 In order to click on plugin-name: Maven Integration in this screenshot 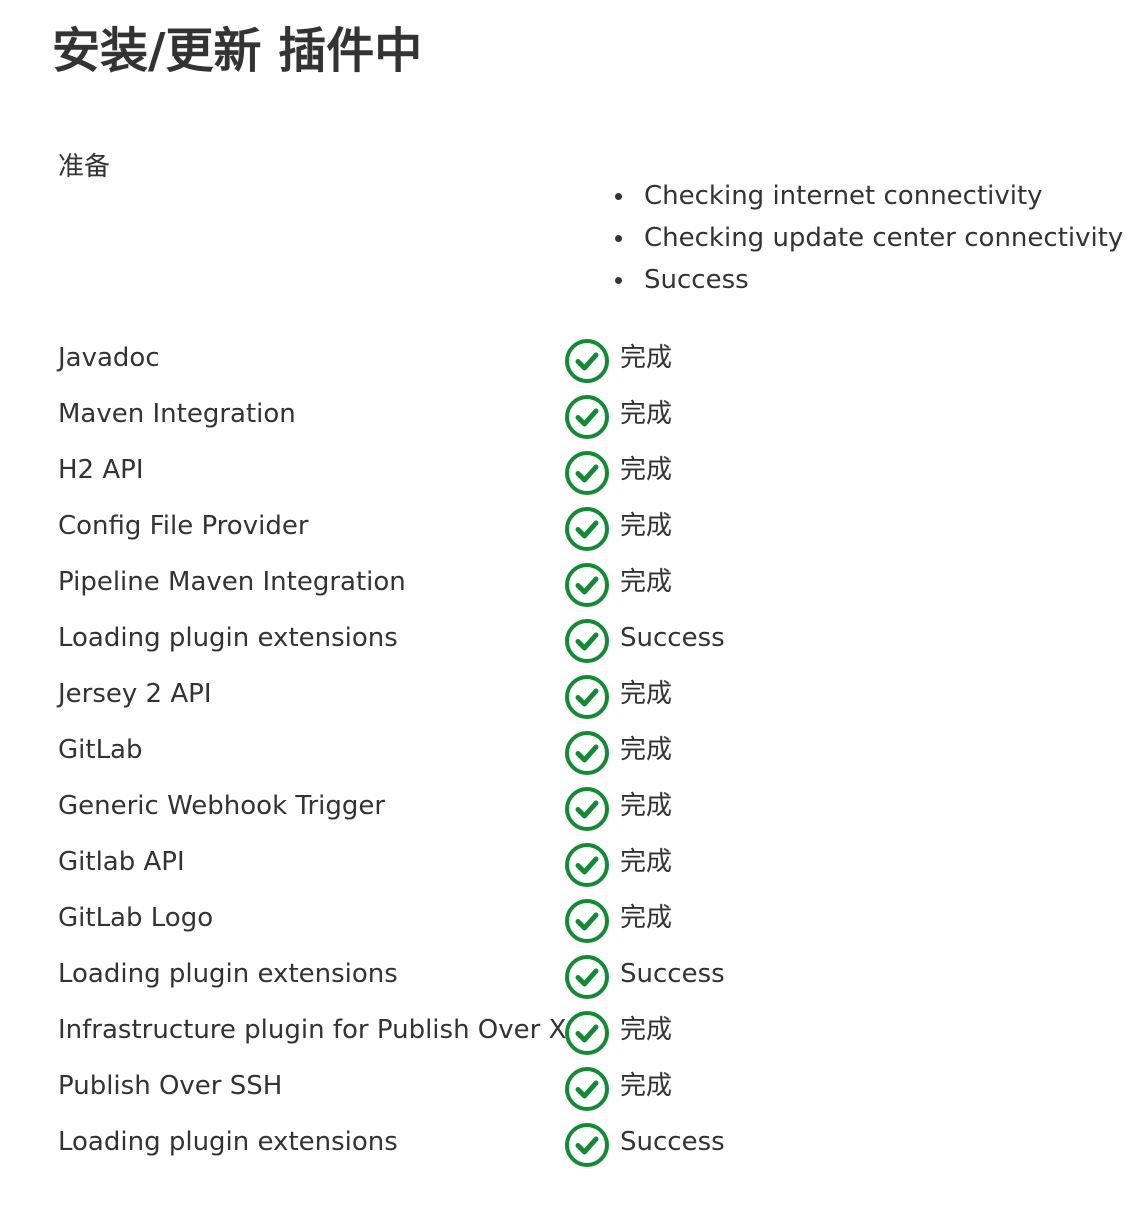, I will do `click(177, 414)`.